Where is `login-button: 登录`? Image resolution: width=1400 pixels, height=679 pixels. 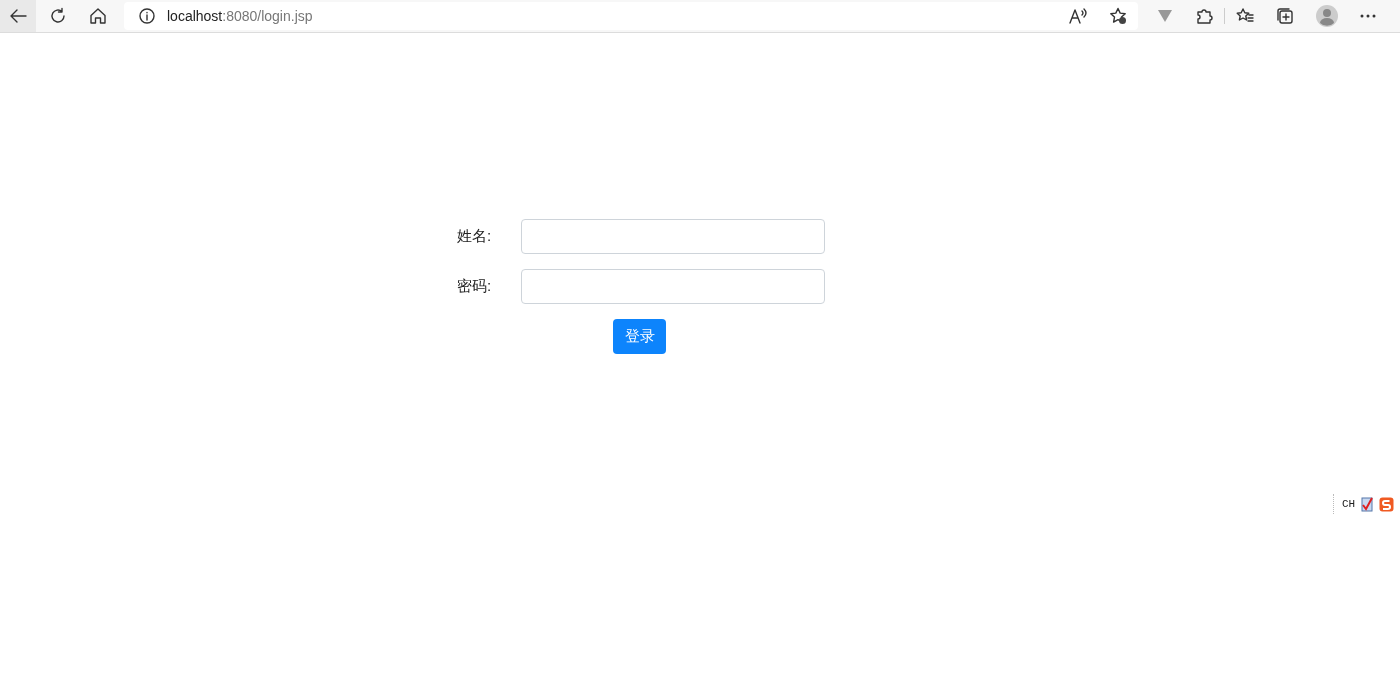
login-button: 登录 is located at coordinates (639, 336).